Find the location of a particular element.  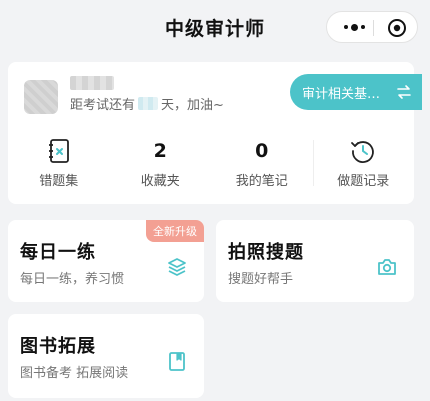

book-icon is located at coordinates (177, 361).